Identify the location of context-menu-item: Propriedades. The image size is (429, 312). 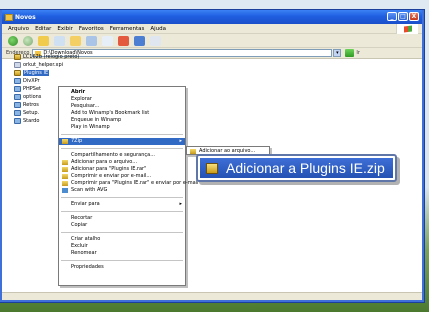
(122, 267).